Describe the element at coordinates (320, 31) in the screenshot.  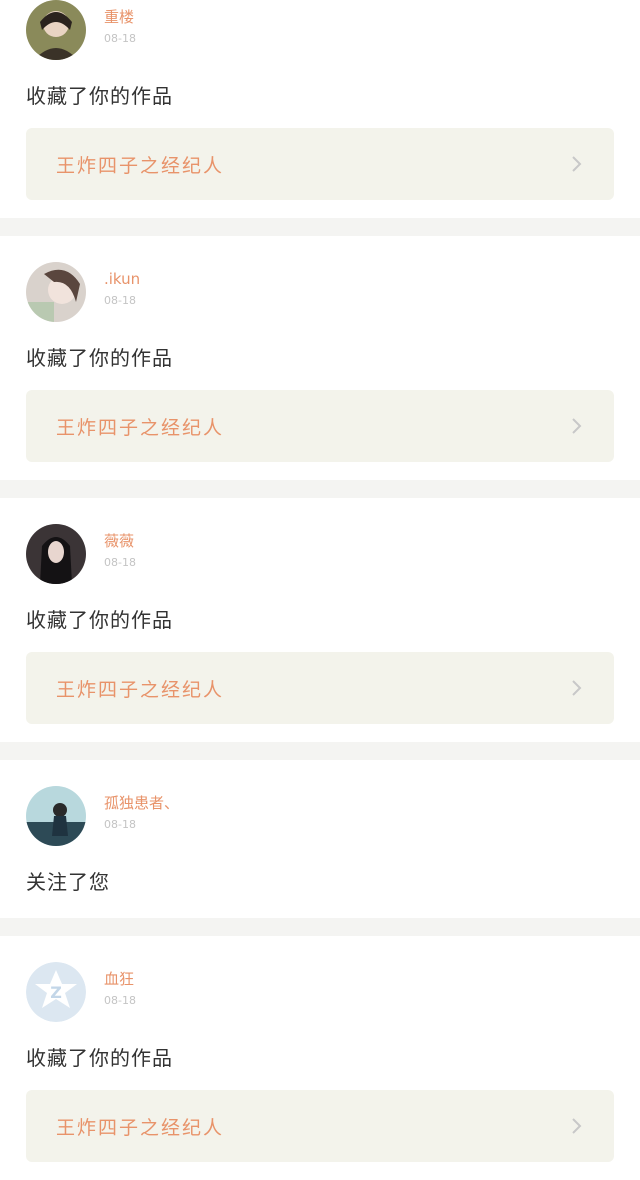
I see `notification-header: 重楼 08-18` at that location.